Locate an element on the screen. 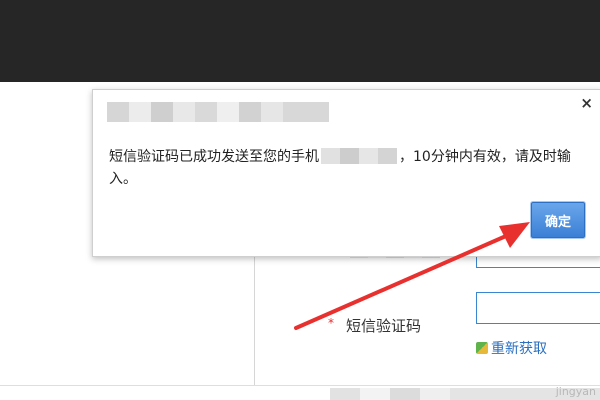 Image resolution: width=600 pixels, height=400 pixels. message-text-start: 短信验证码已成功发送至您的手机 is located at coordinates (214, 157).